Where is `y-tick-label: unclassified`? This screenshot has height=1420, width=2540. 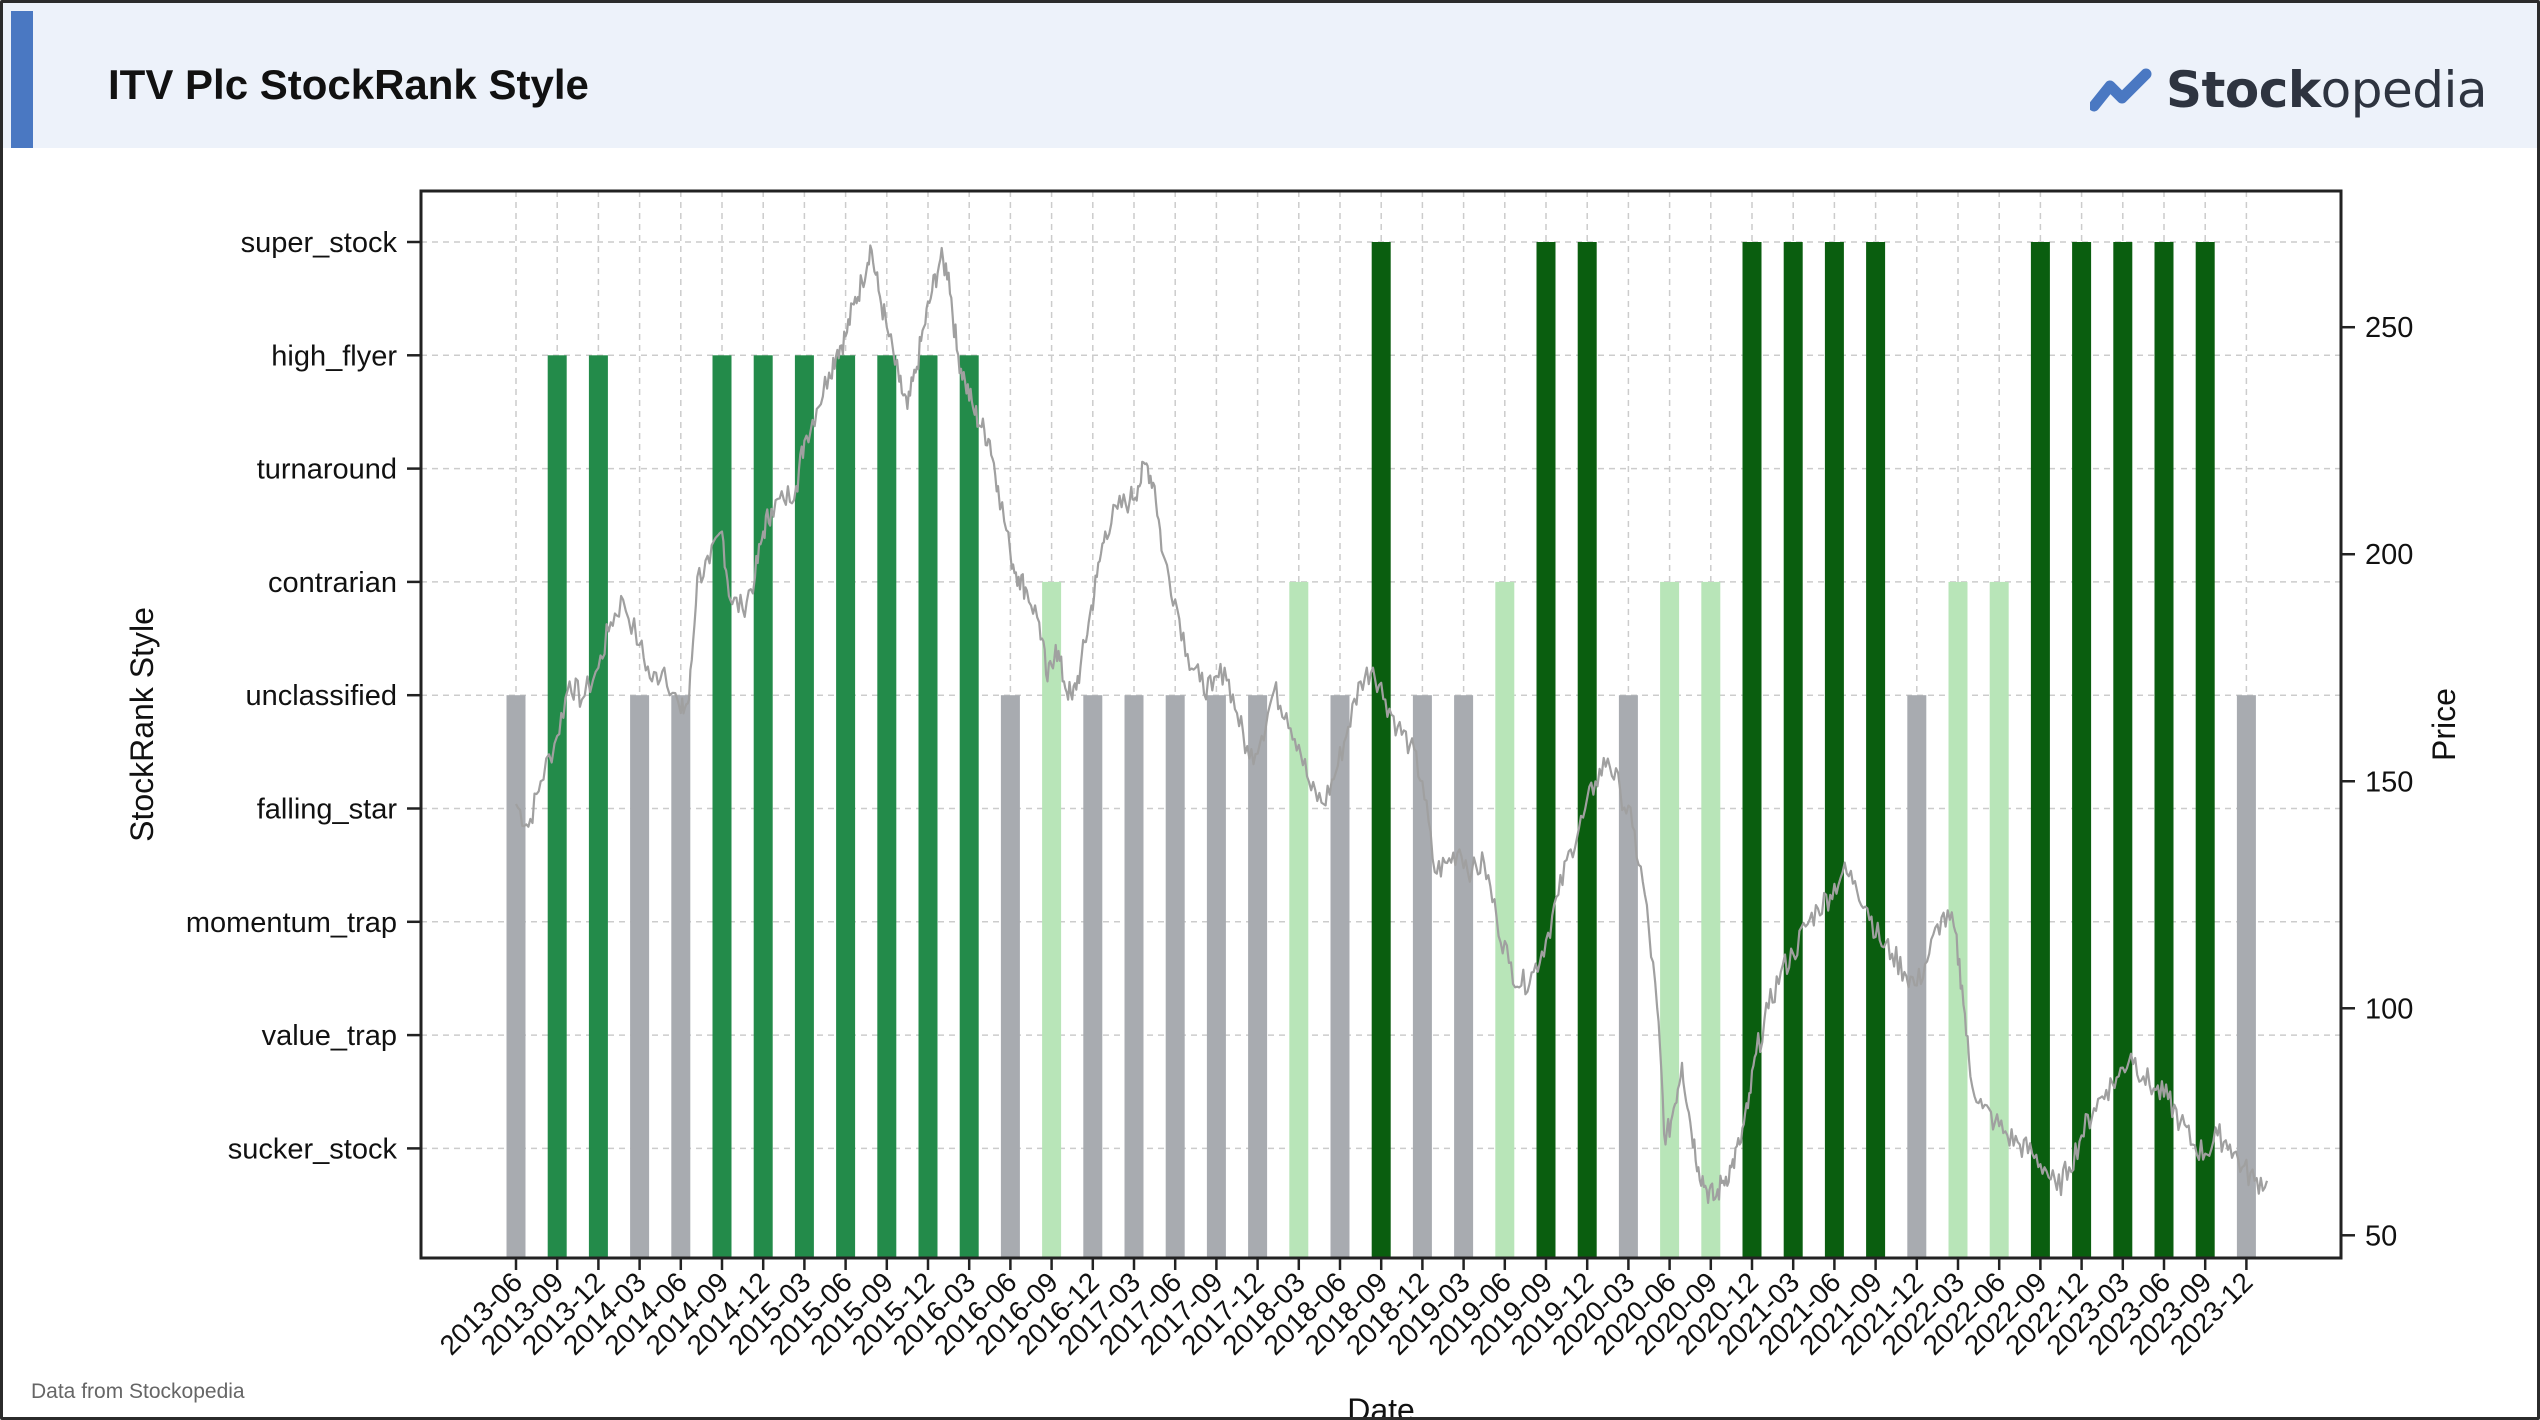 y-tick-label: unclassified is located at coordinates (321, 696).